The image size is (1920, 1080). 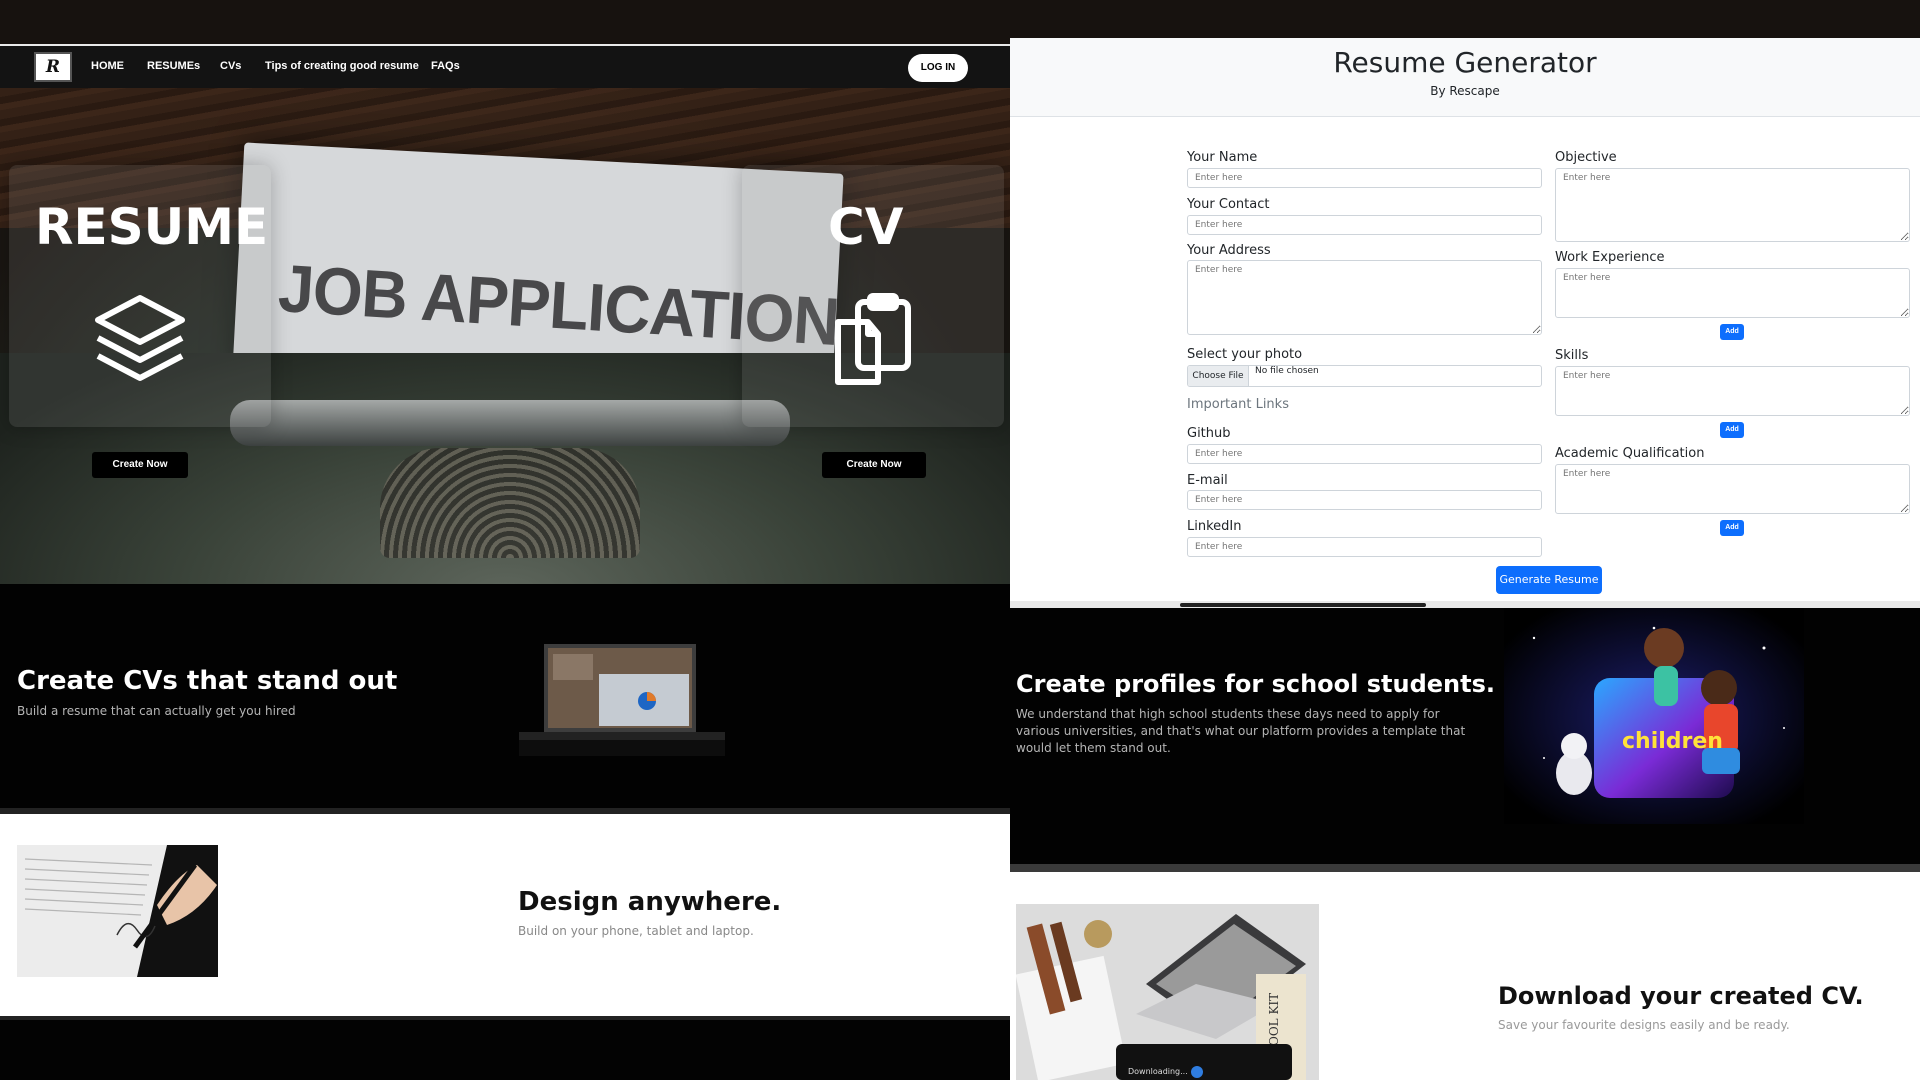 What do you see at coordinates (1287, 371) in the screenshot?
I see `file-status: No file chosen` at bounding box center [1287, 371].